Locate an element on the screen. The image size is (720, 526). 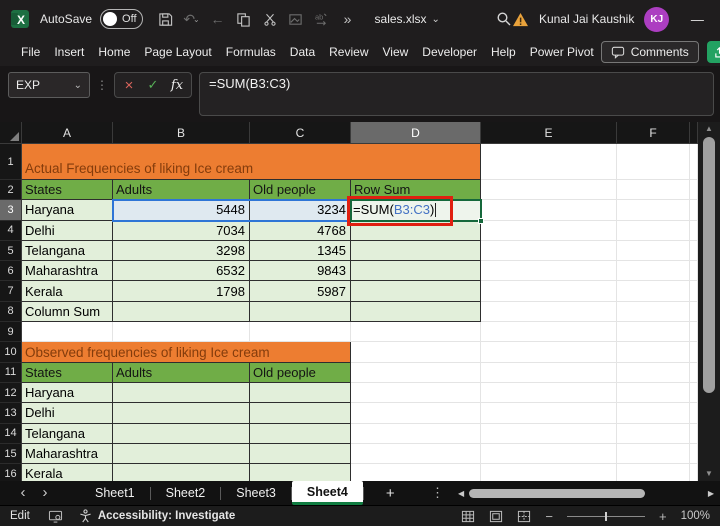
scroll-up-button: ▲ is located at coordinates (709, 129).